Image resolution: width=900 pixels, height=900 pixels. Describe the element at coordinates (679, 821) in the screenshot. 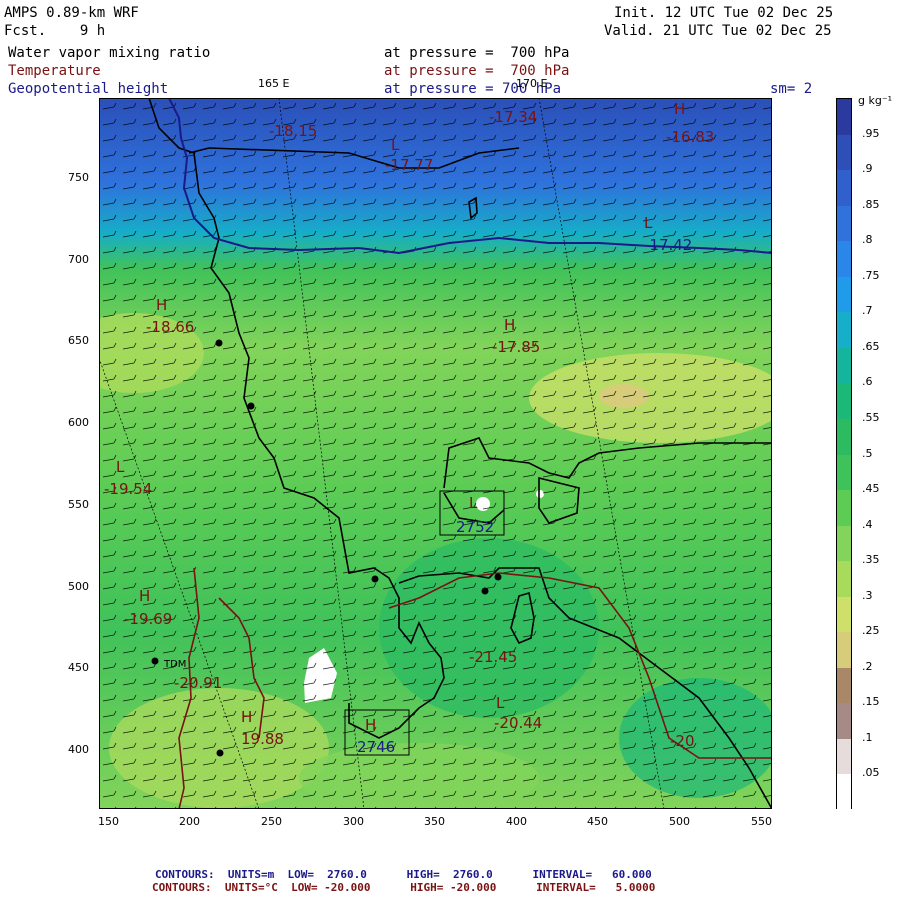

I see `x-tick: 500` at that location.